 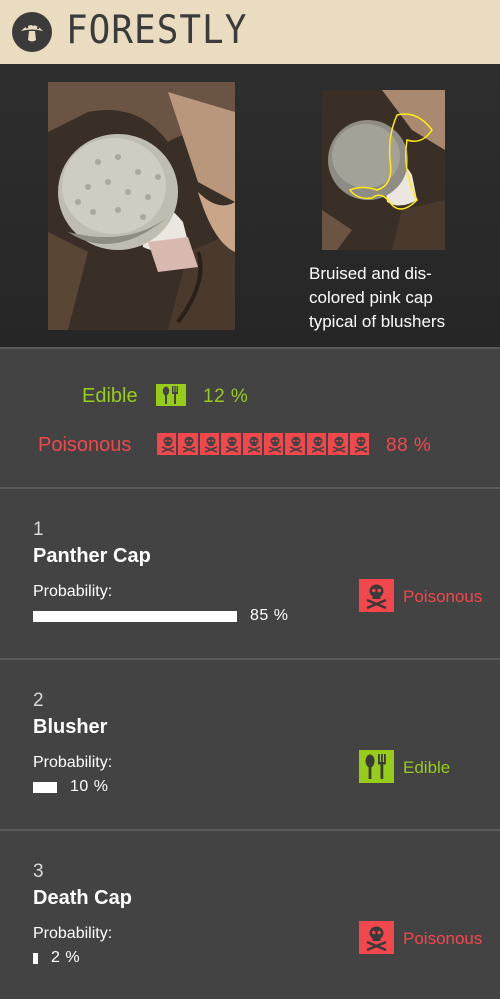 I want to click on species-name: Panther Cap, so click(x=92, y=556).